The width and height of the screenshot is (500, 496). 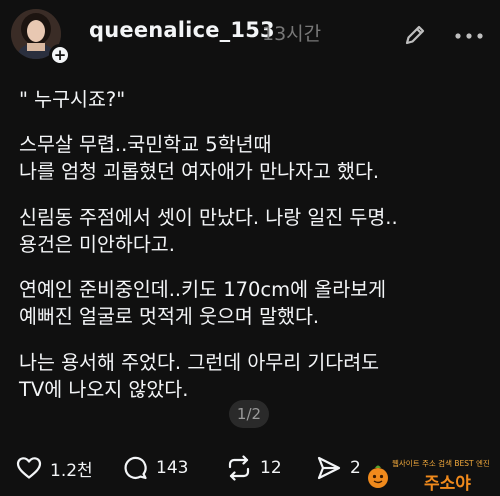 I want to click on heart-icon, so click(x=29, y=468).